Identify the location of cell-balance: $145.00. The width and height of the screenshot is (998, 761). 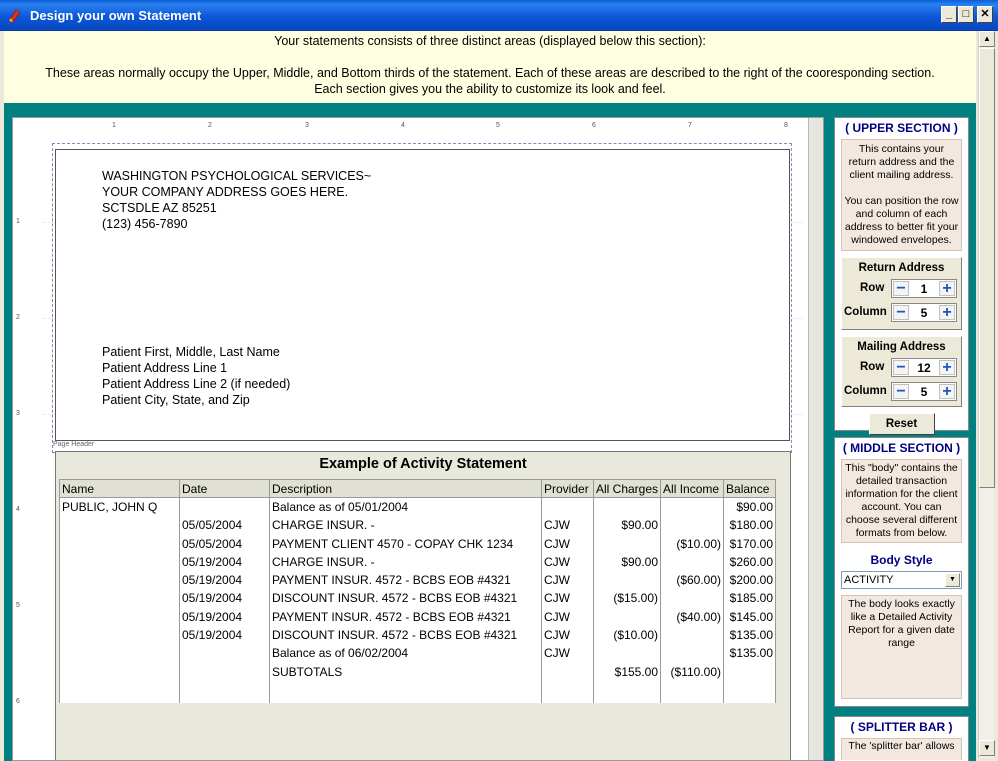
(750, 616).